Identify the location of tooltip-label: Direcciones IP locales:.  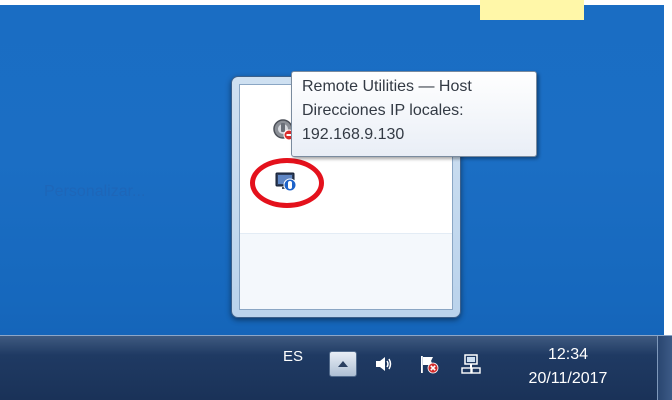
(383, 110).